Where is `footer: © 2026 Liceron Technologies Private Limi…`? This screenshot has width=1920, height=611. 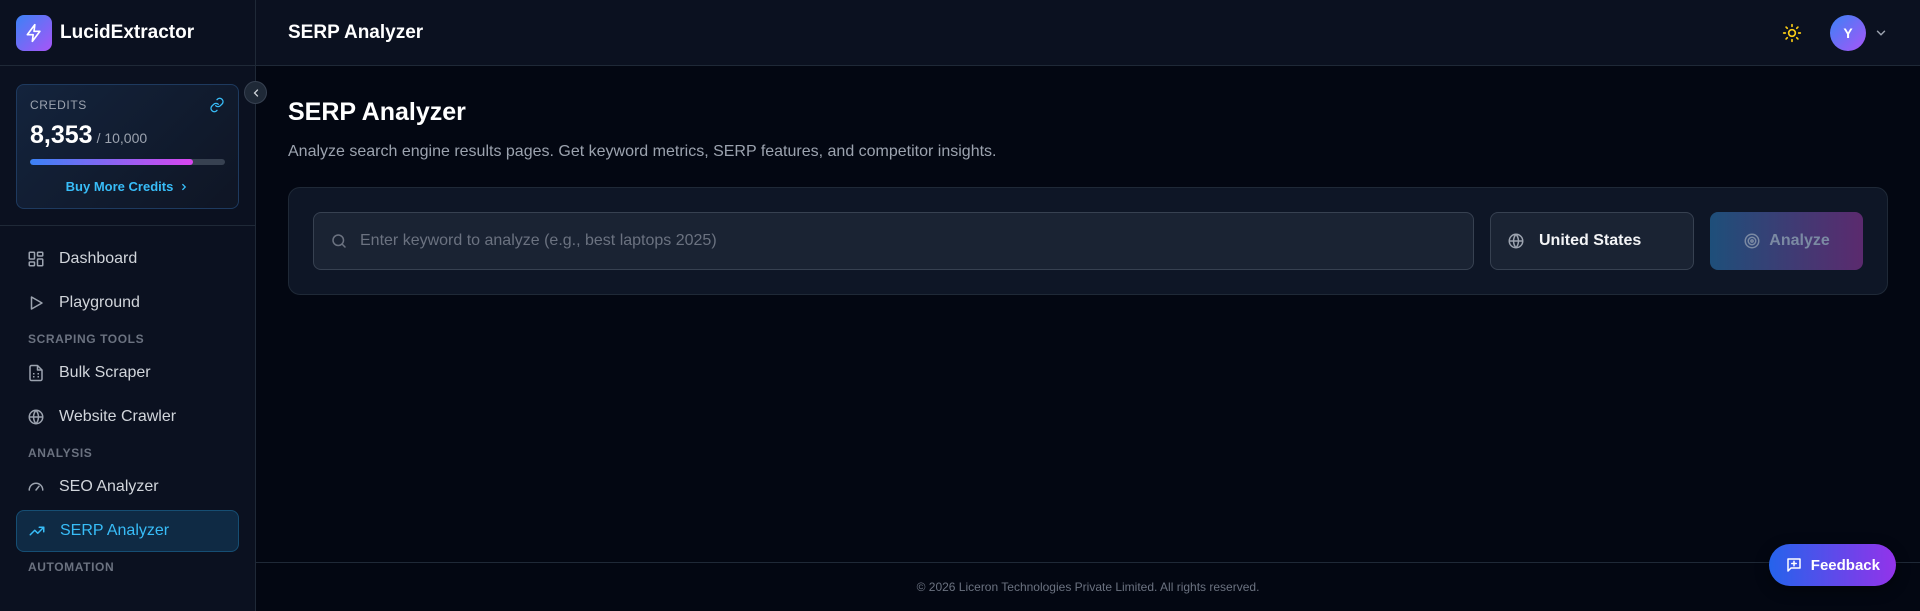
footer: © 2026 Liceron Technologies Private Limi… is located at coordinates (1088, 586).